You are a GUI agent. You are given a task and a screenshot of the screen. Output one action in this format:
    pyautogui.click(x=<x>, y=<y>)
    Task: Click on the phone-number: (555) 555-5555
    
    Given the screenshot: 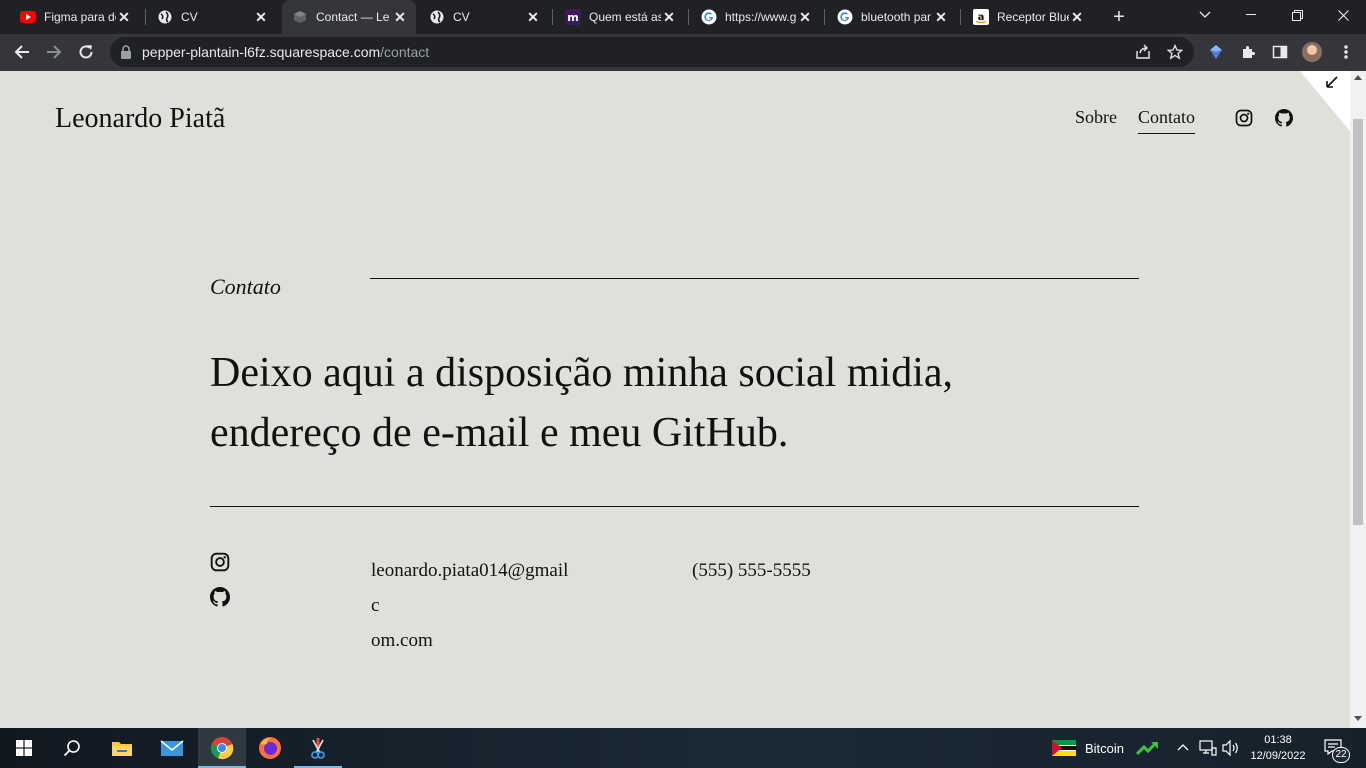 What is the action you would take?
    pyautogui.click(x=751, y=570)
    